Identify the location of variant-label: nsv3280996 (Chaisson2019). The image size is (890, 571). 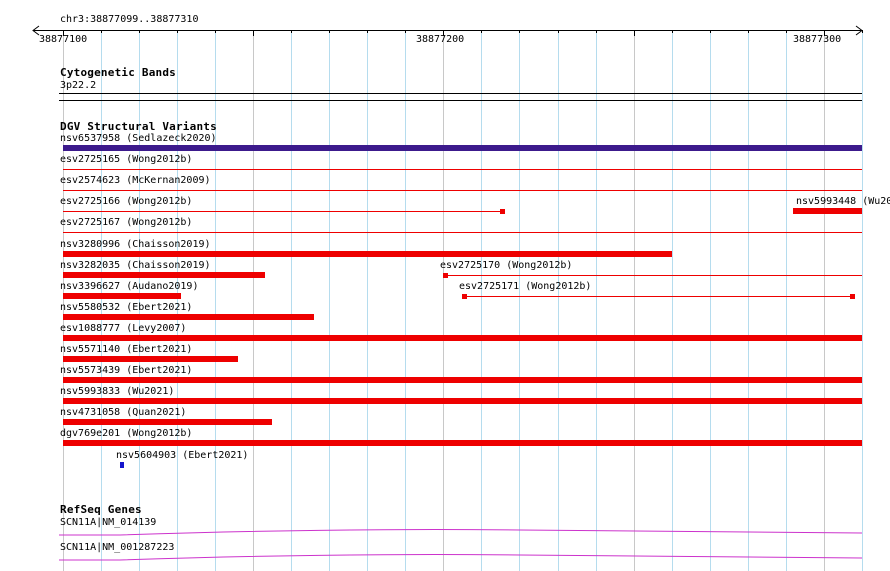
(135, 245).